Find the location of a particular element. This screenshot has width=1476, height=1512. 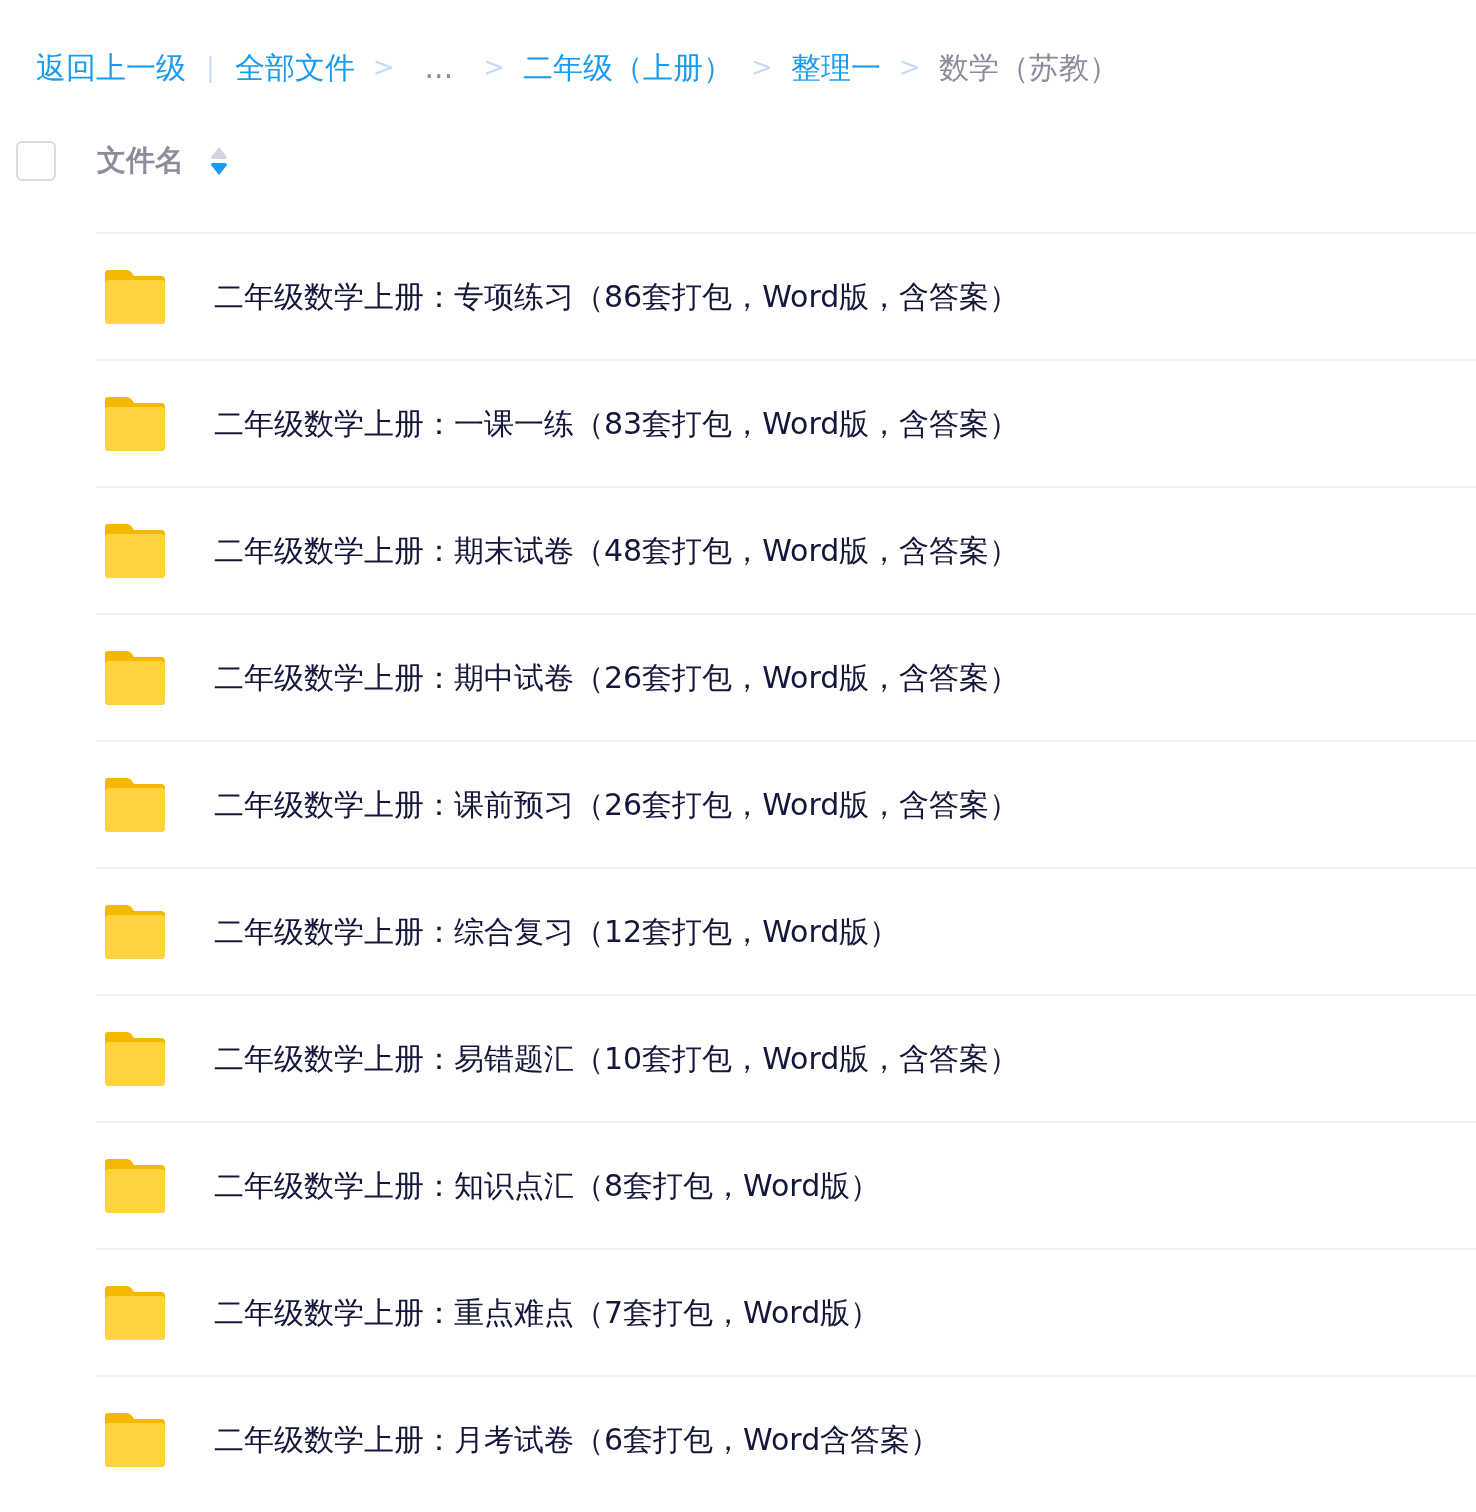

breadcrumb-current: 数学（苏教） is located at coordinates (1028, 67).